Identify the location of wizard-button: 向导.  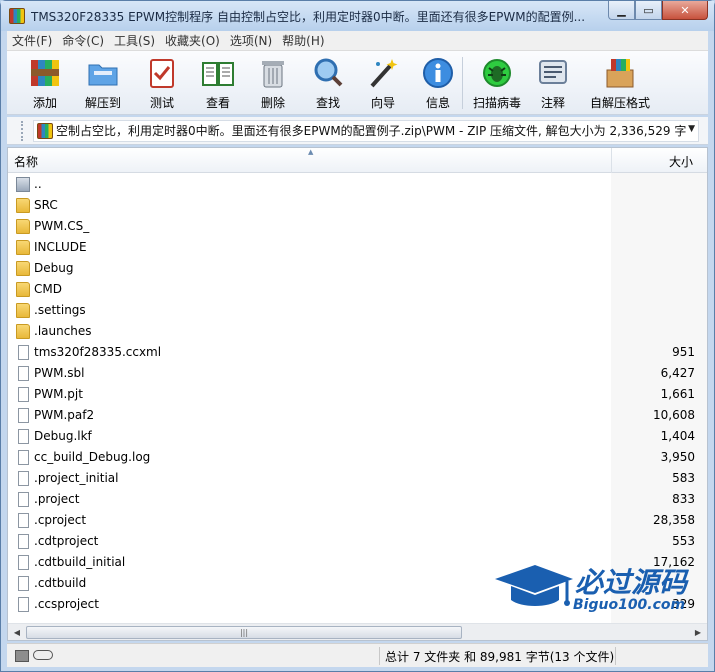
(383, 83).